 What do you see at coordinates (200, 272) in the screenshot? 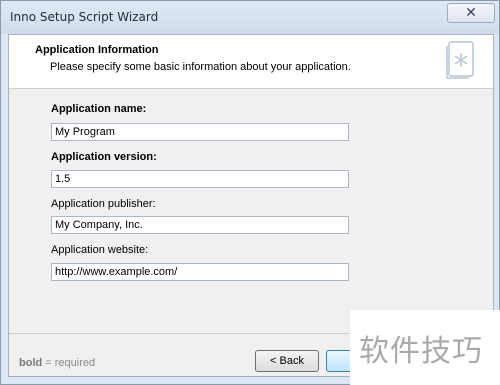
I see `app-website-field: http://www.example.com/` at bounding box center [200, 272].